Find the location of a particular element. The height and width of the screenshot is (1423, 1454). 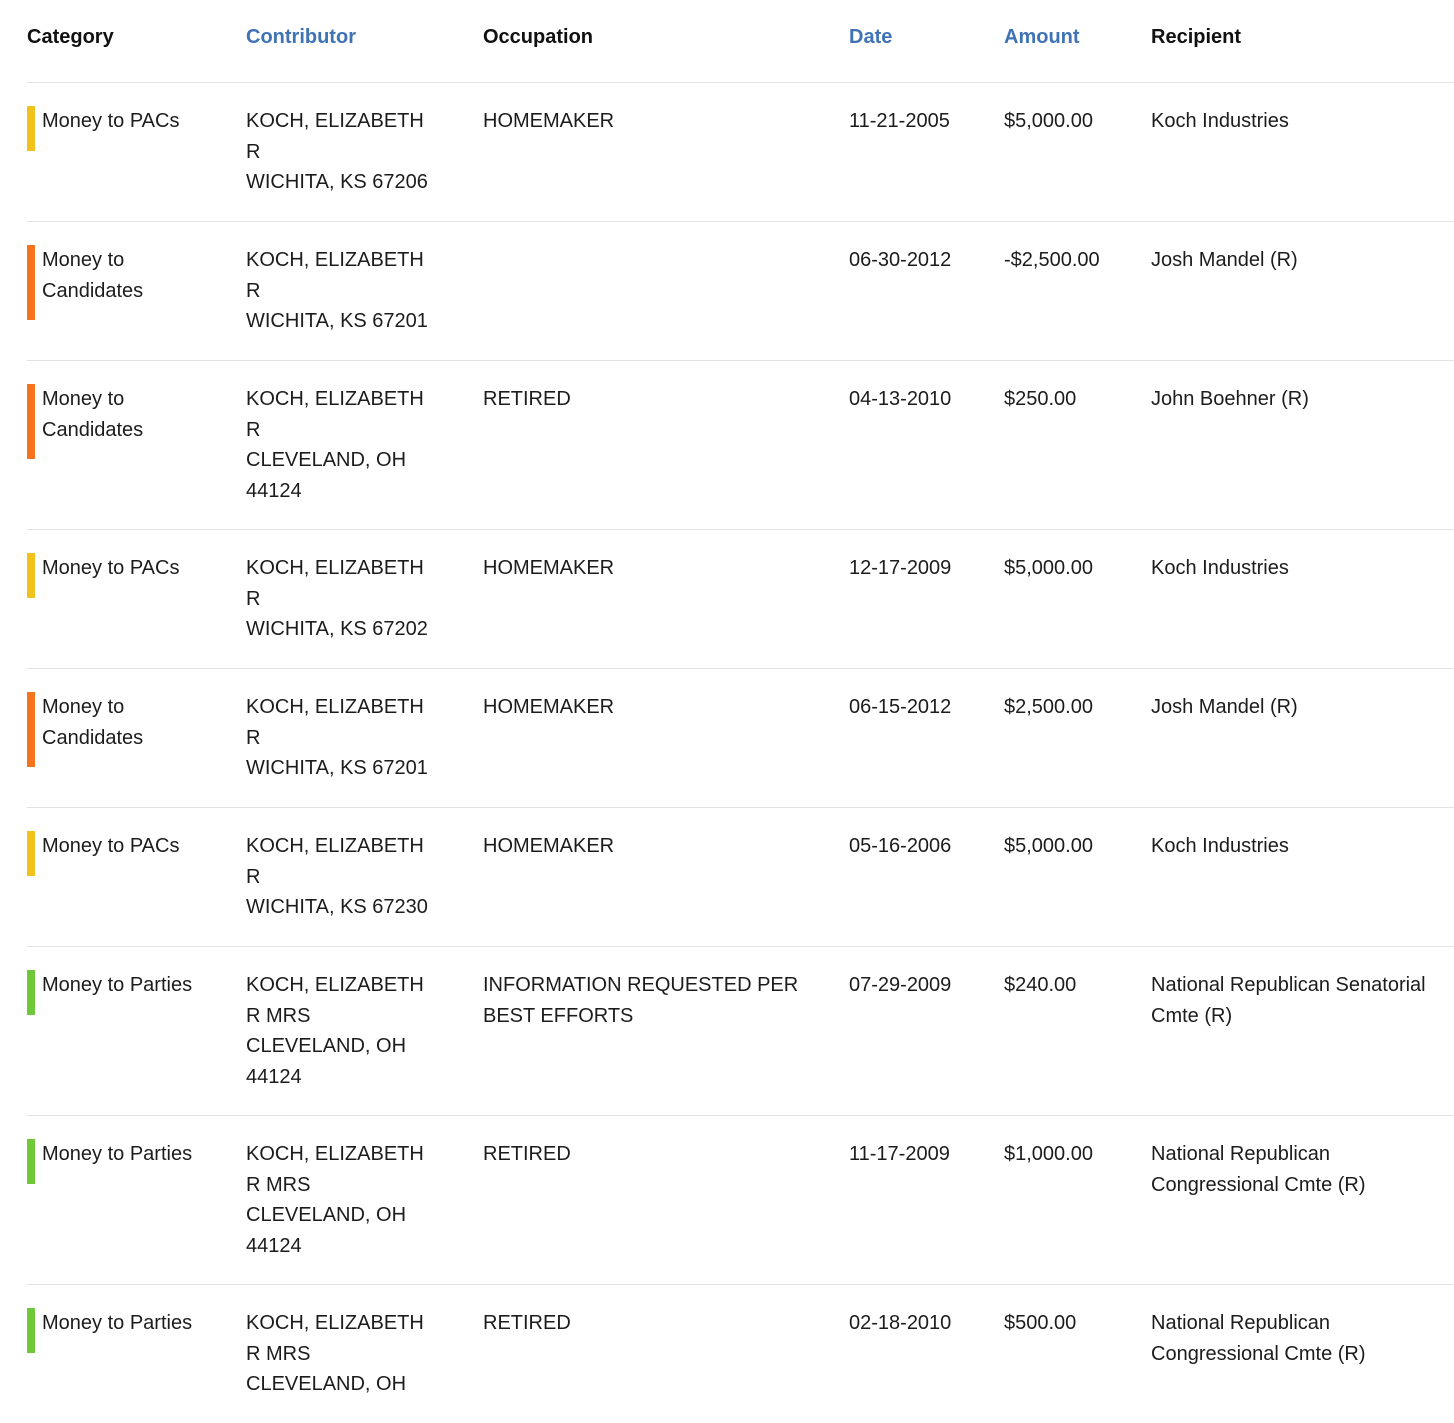

header-occupation: Occupation is located at coordinates (538, 37).